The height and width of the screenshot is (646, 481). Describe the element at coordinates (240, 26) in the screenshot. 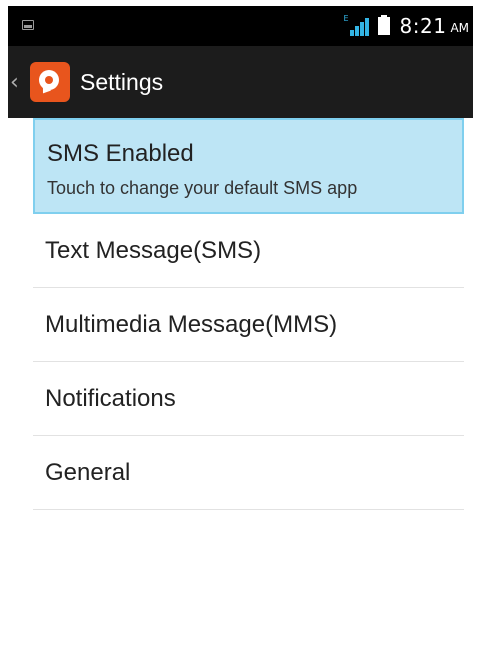

I see `status-bar: E 8:21 AM` at that location.